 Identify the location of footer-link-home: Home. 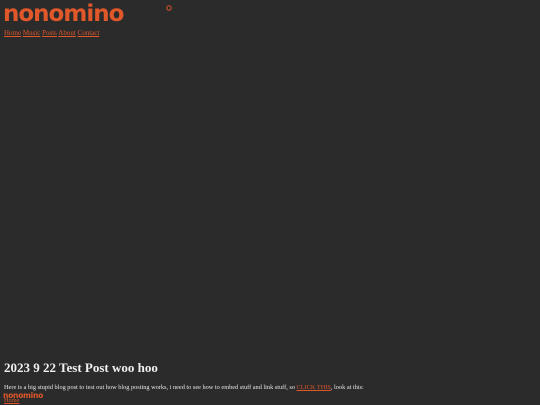
(11, 400).